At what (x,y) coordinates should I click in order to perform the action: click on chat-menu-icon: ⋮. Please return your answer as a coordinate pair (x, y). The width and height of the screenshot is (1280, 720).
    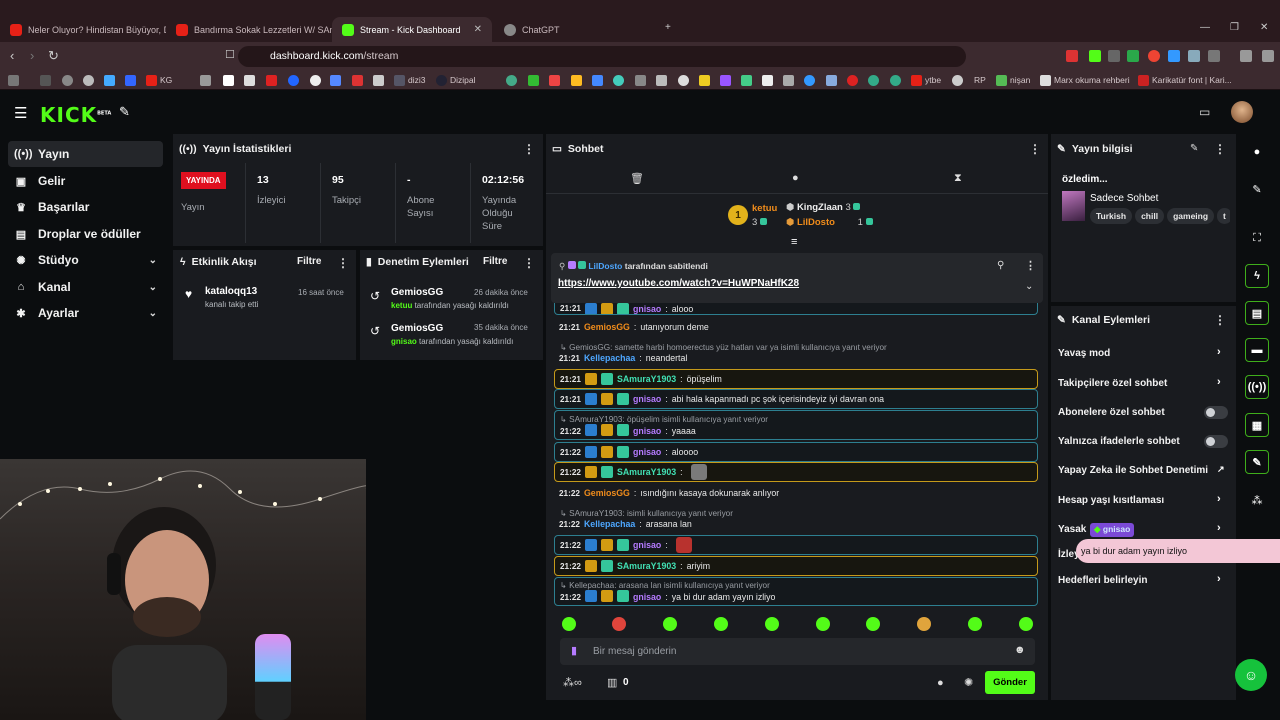
    Looking at the image, I should click on (1035, 149).